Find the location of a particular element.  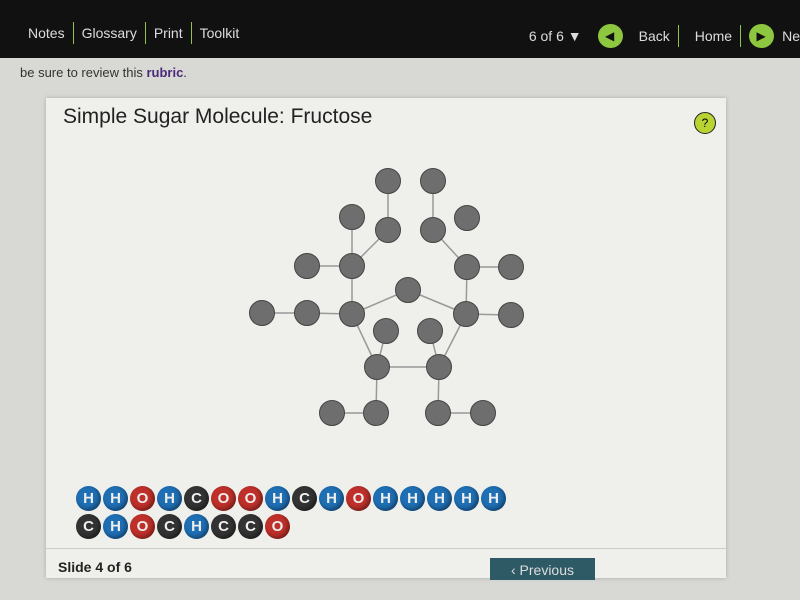

left-nav: Notes Glossary Print Toolkit is located at coordinates (133, 33).